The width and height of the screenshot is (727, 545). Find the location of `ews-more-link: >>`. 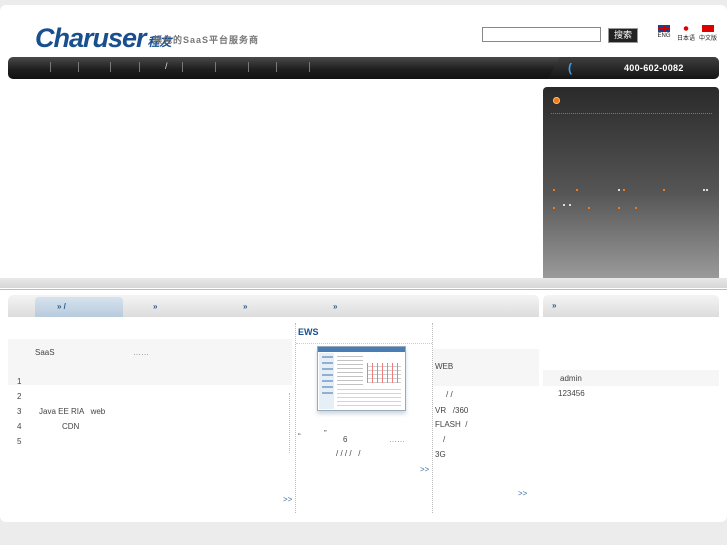

ews-more-link: >> is located at coordinates (424, 469).